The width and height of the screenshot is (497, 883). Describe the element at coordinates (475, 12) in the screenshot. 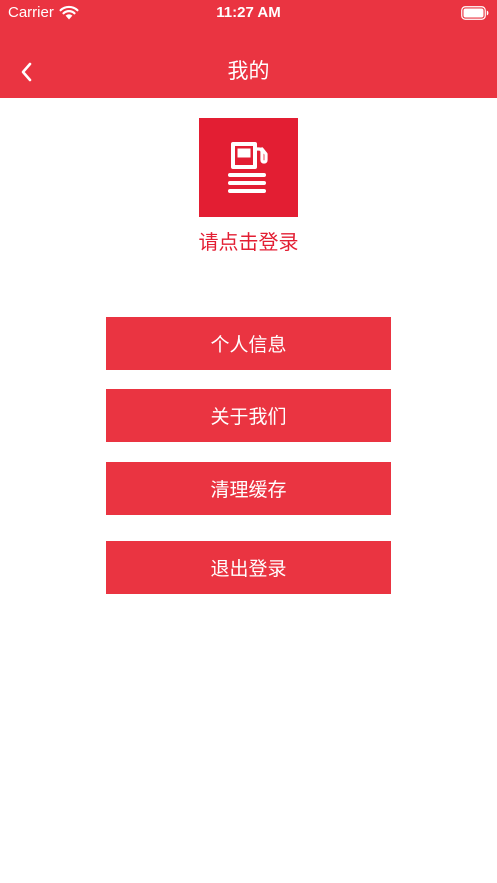

I see `battery-icon` at that location.